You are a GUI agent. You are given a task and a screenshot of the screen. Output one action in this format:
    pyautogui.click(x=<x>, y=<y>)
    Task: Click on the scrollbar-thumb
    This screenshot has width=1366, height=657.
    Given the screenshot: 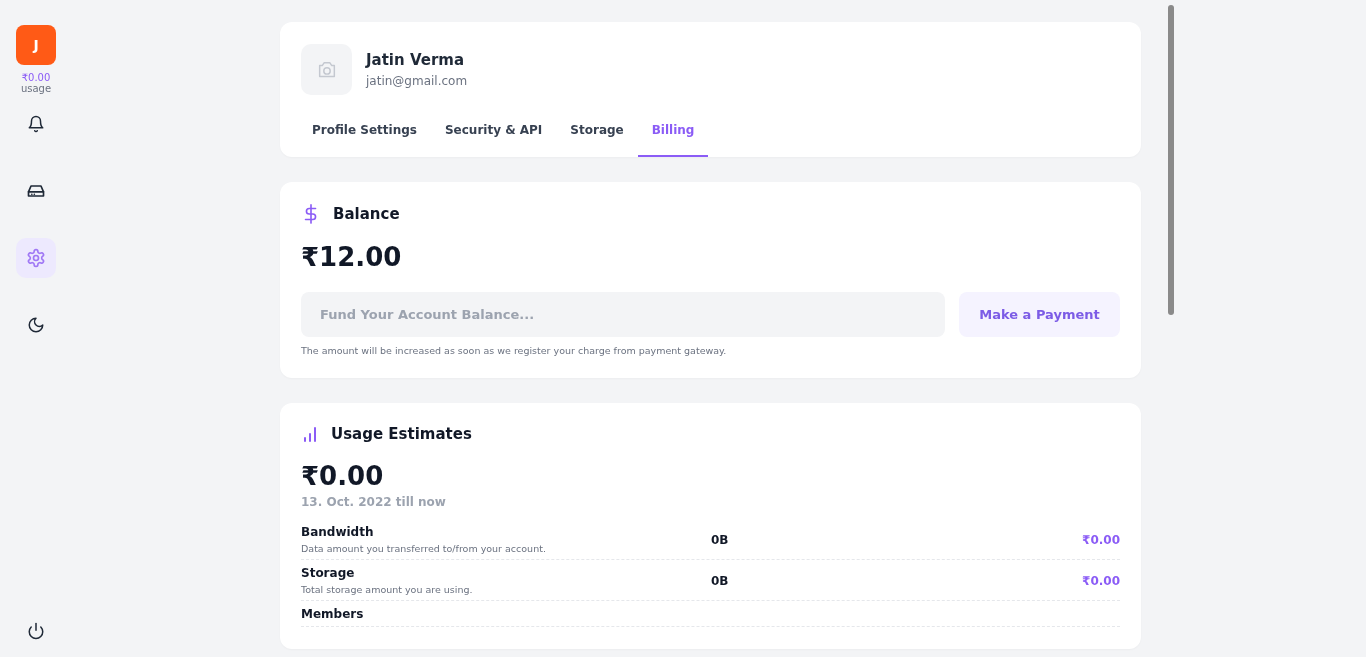 What is the action you would take?
    pyautogui.click(x=1171, y=160)
    